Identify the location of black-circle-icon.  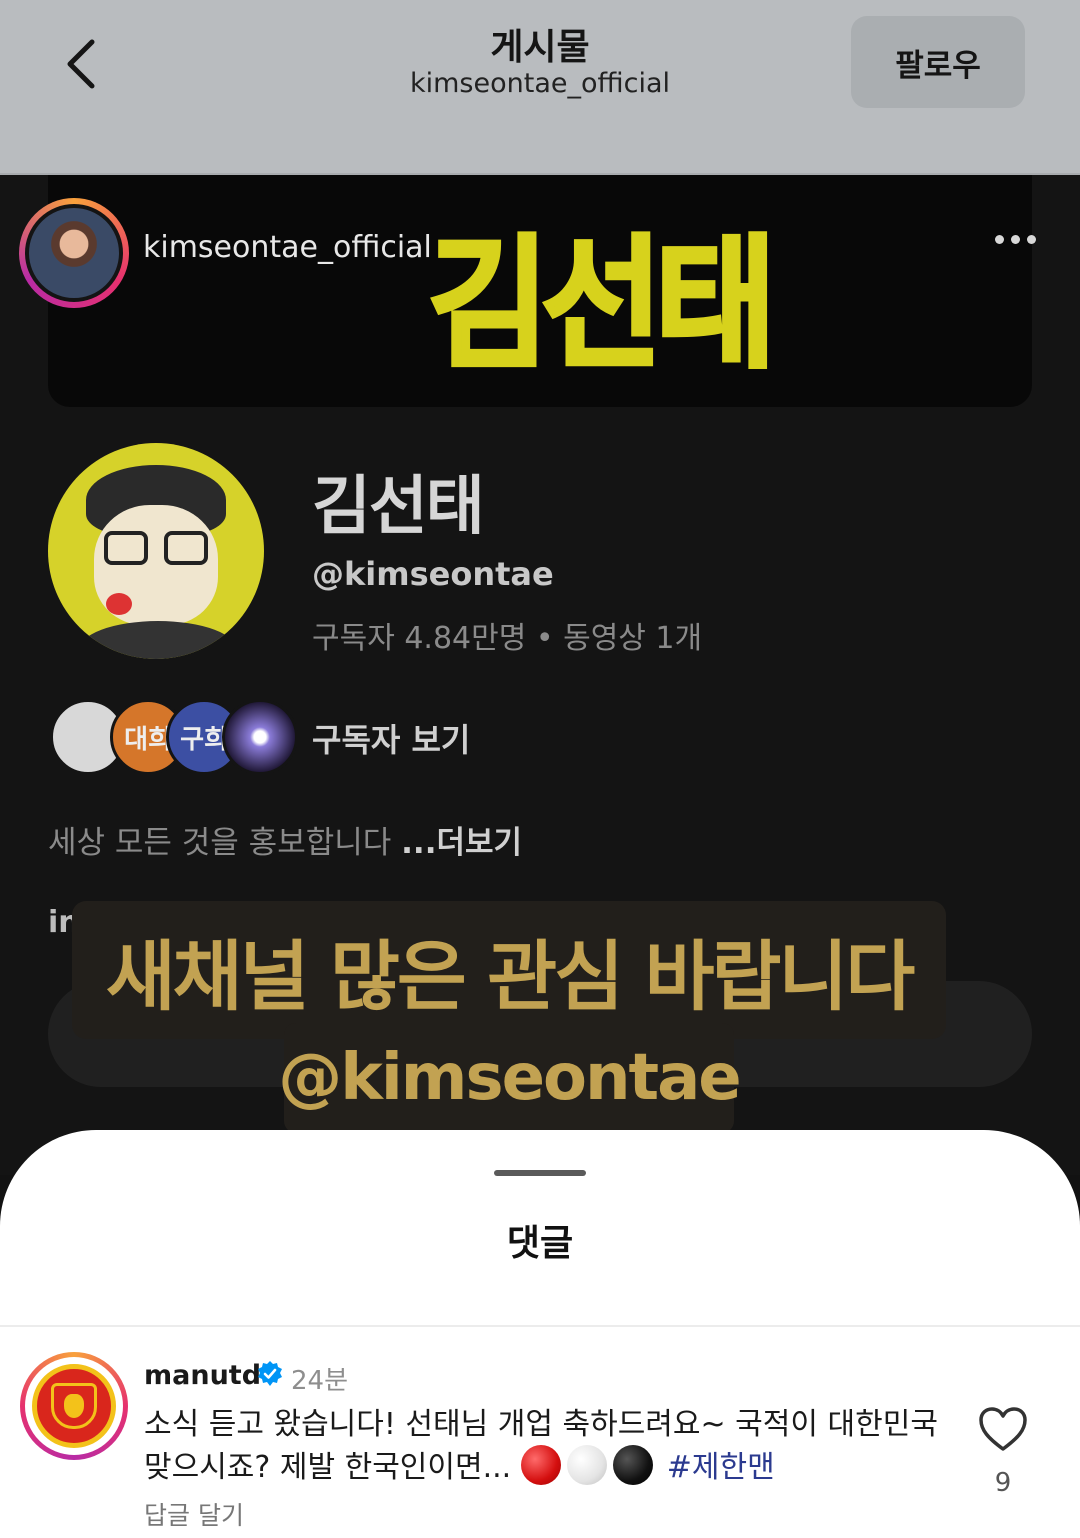
(632, 1465).